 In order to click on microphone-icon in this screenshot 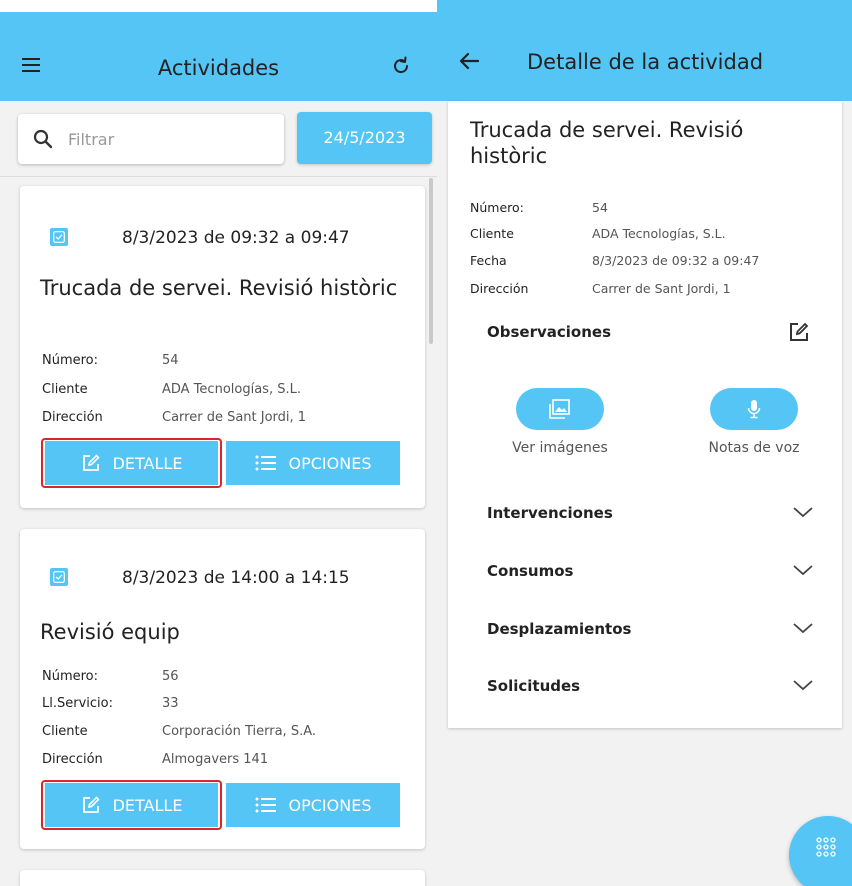, I will do `click(754, 409)`.